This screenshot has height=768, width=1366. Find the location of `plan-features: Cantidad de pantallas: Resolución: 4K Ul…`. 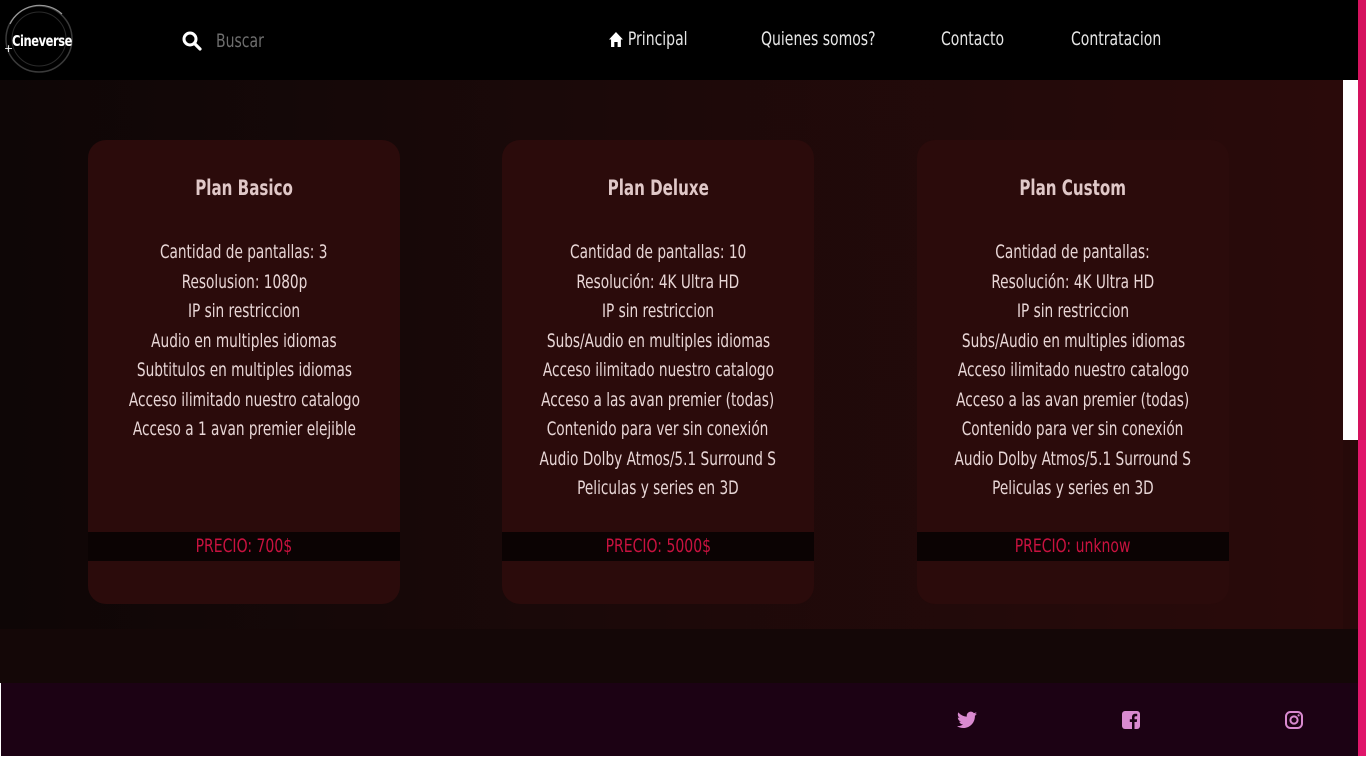

plan-features: Cantidad de pantallas: Resolución: 4K Ul… is located at coordinates (1073, 371).